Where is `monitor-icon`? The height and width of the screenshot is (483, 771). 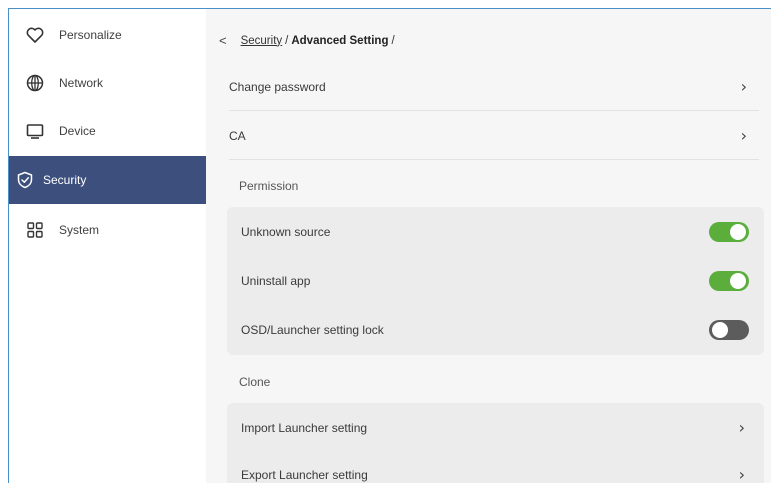
monitor-icon is located at coordinates (35, 131).